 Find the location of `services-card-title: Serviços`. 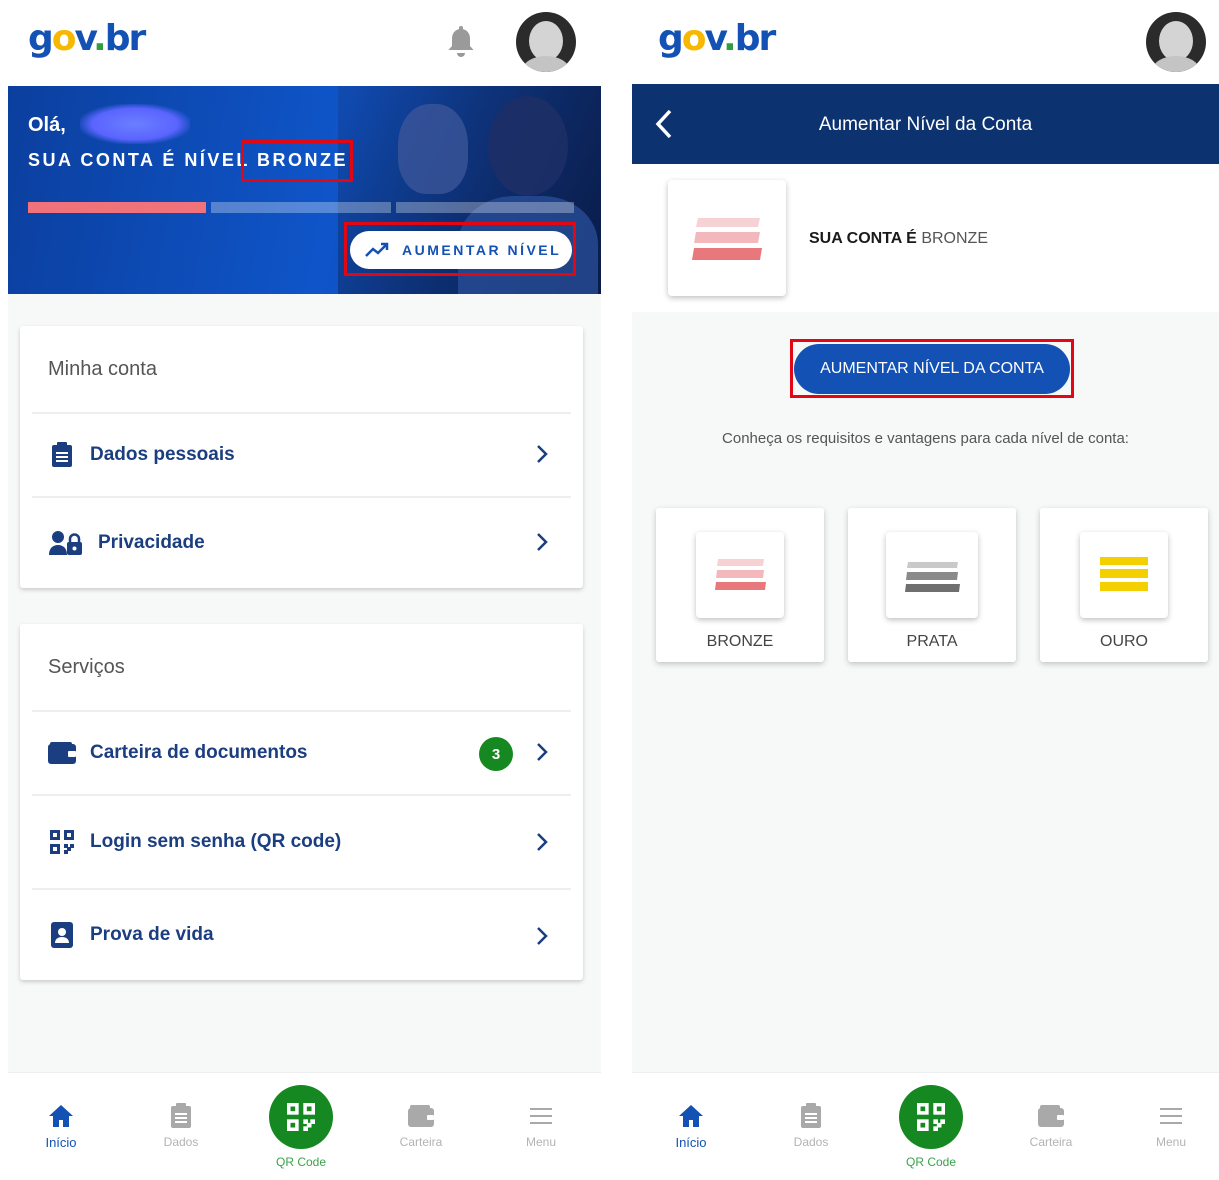

services-card-title: Serviços is located at coordinates (86, 667).